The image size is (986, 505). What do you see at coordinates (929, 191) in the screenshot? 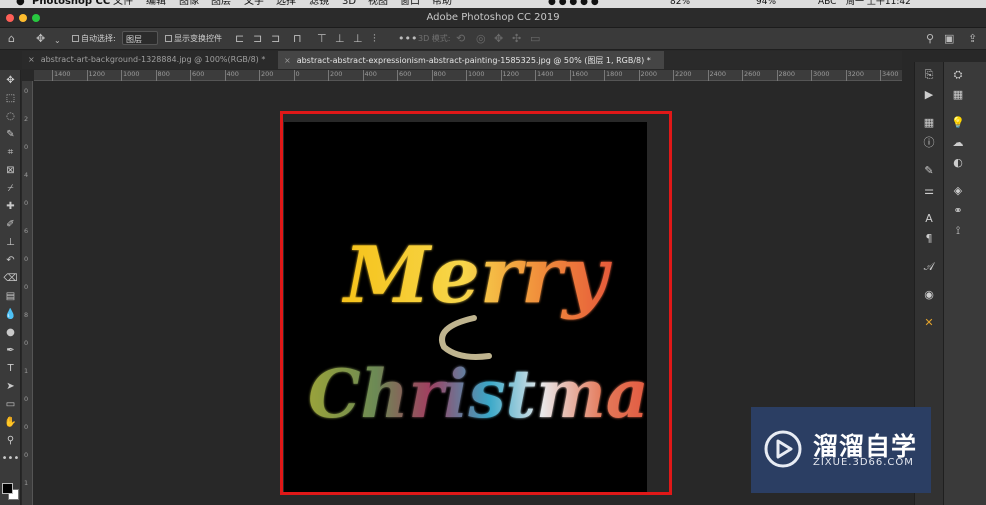
I see `adjust-panel-icon: ⚌` at bounding box center [929, 191].